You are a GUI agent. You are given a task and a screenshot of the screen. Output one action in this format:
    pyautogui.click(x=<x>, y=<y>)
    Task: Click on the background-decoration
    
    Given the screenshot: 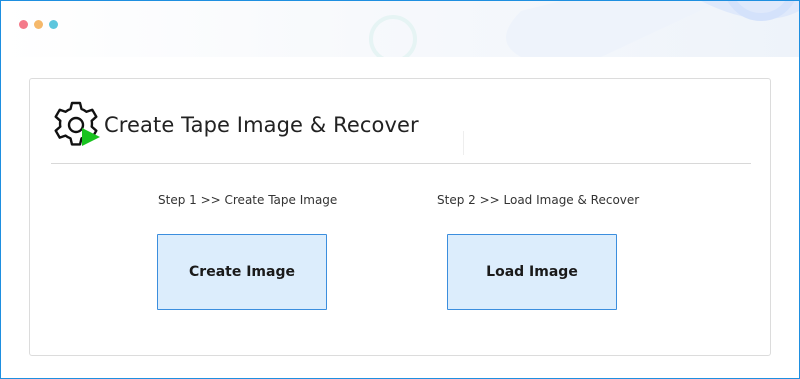 What is the action you would take?
    pyautogui.click(x=584, y=29)
    